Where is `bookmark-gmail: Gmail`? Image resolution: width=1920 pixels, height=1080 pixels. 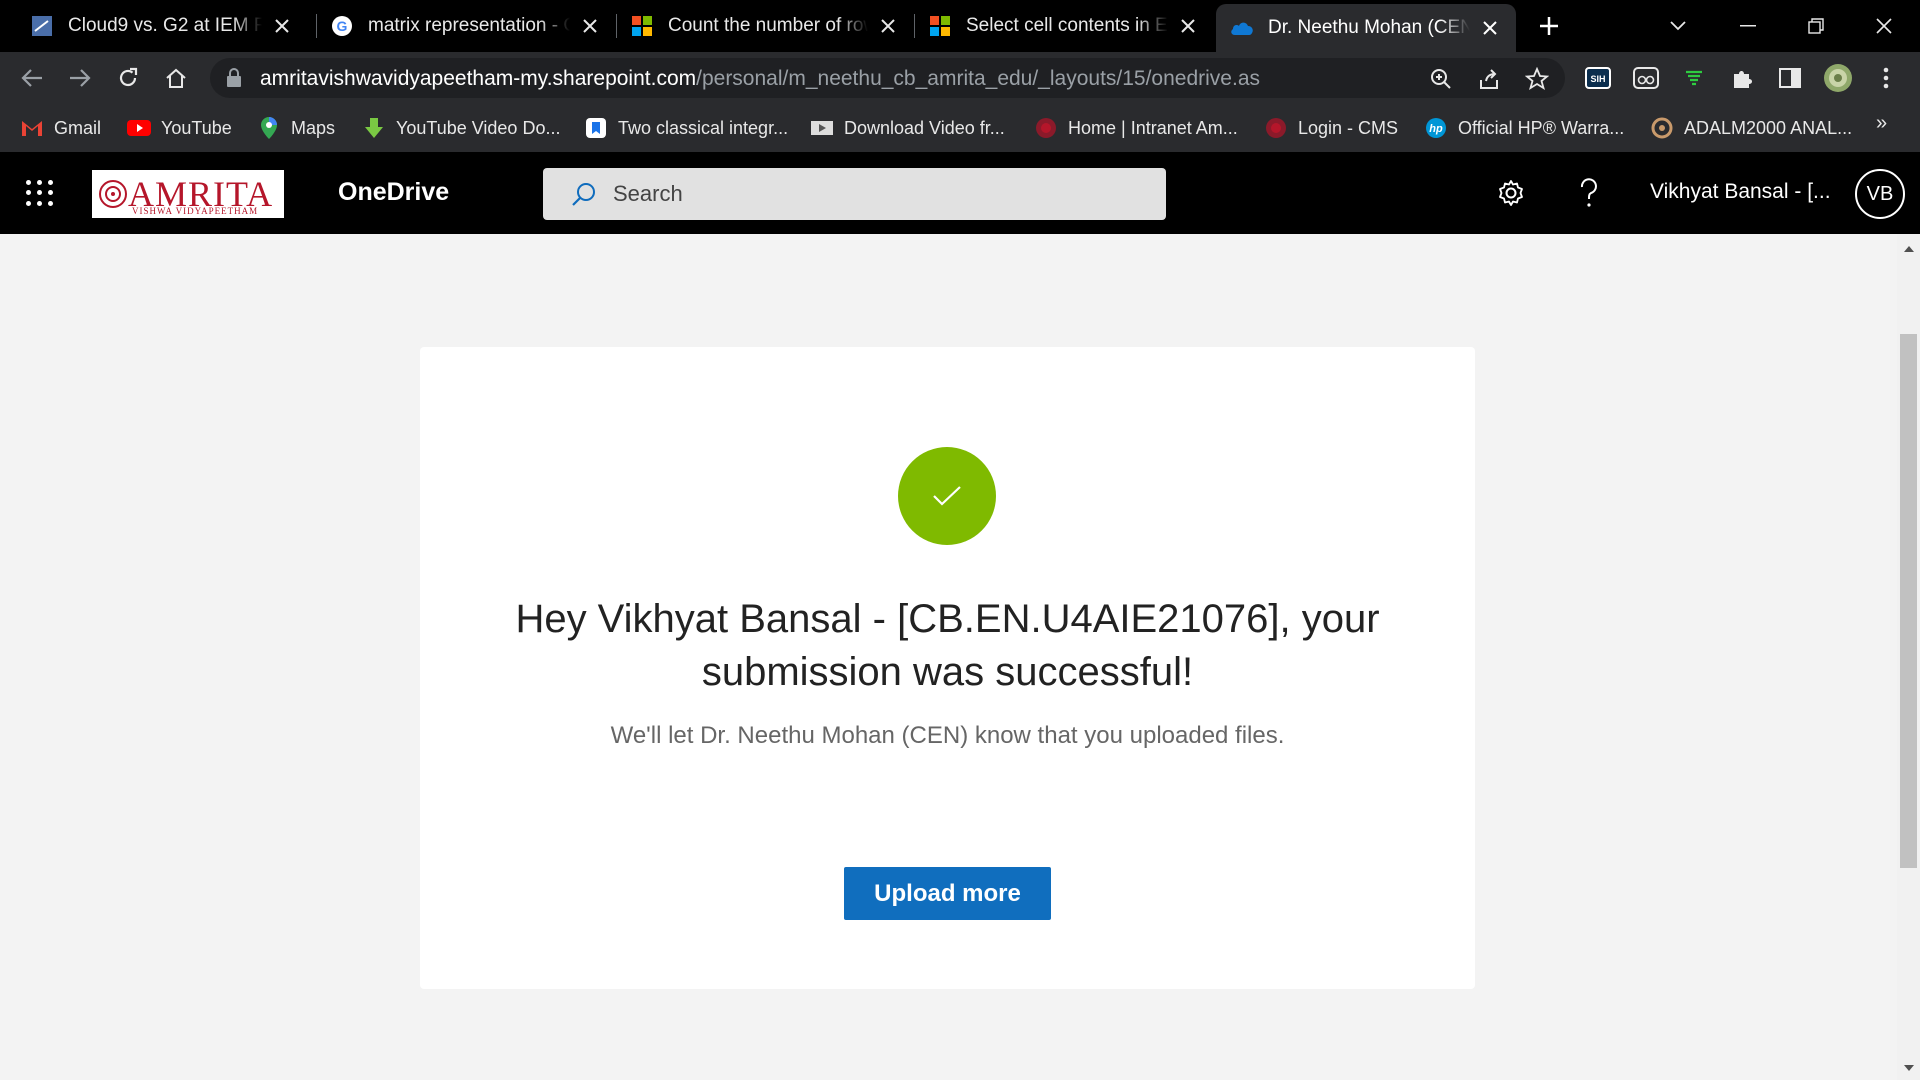
bookmark-gmail: Gmail is located at coordinates (60, 128).